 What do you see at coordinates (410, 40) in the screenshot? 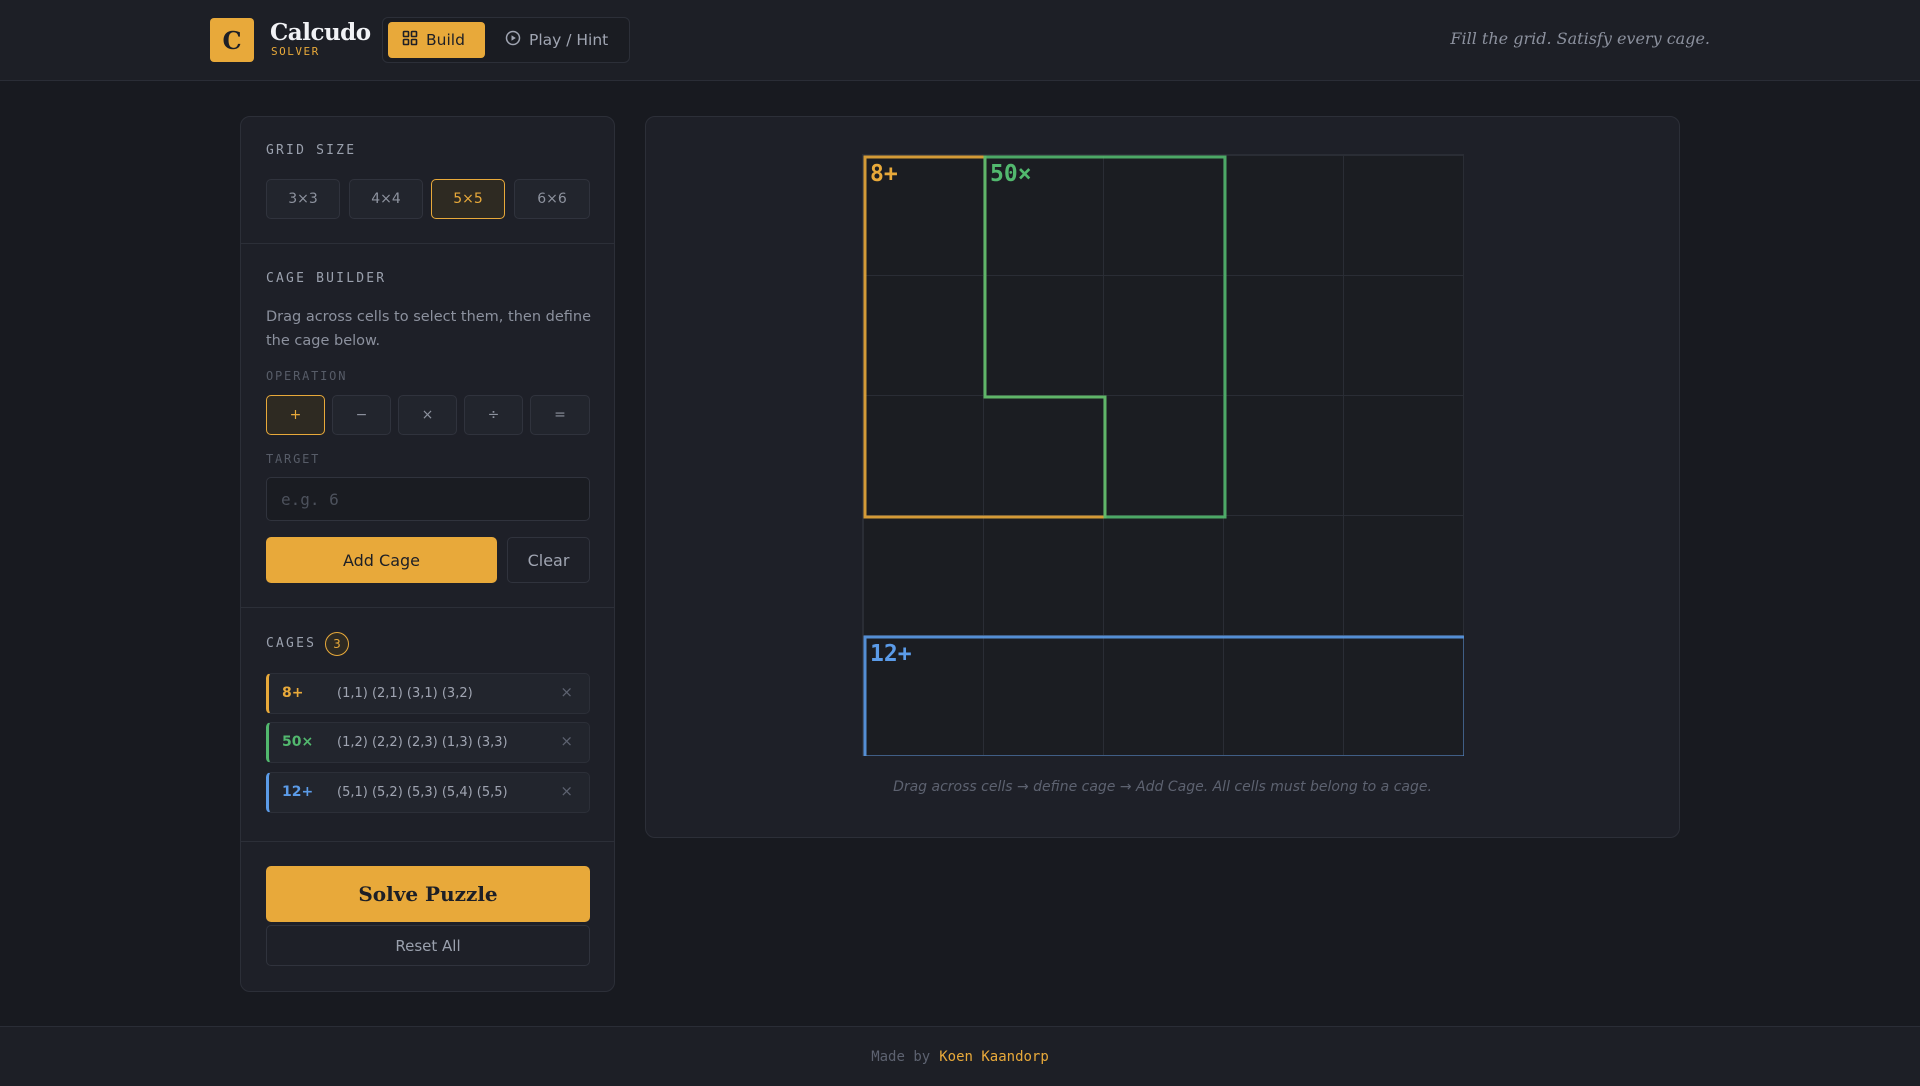
I see `grid-icon` at bounding box center [410, 40].